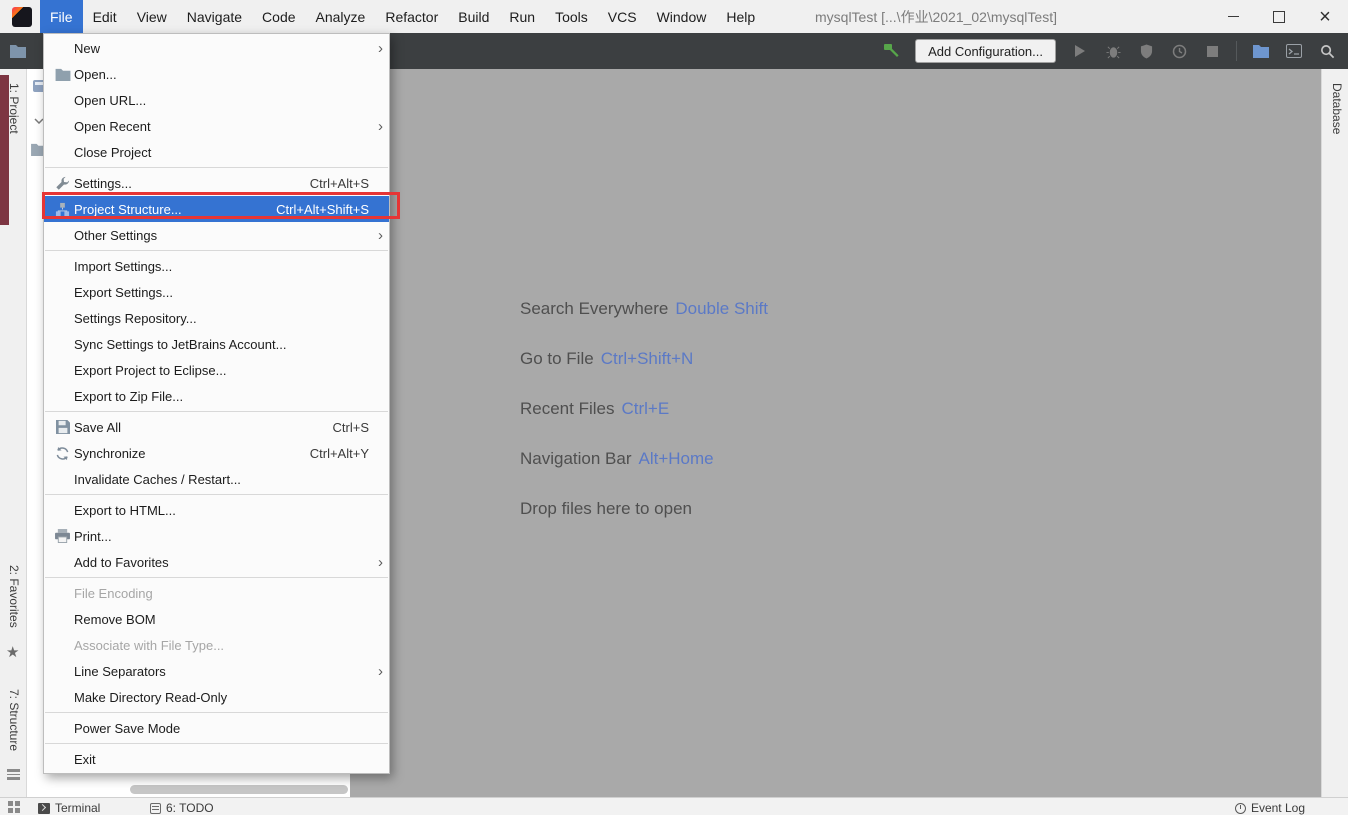 This screenshot has width=1348, height=815. What do you see at coordinates (377, 235) in the screenshot?
I see `submenu-arrow-icon` at bounding box center [377, 235].